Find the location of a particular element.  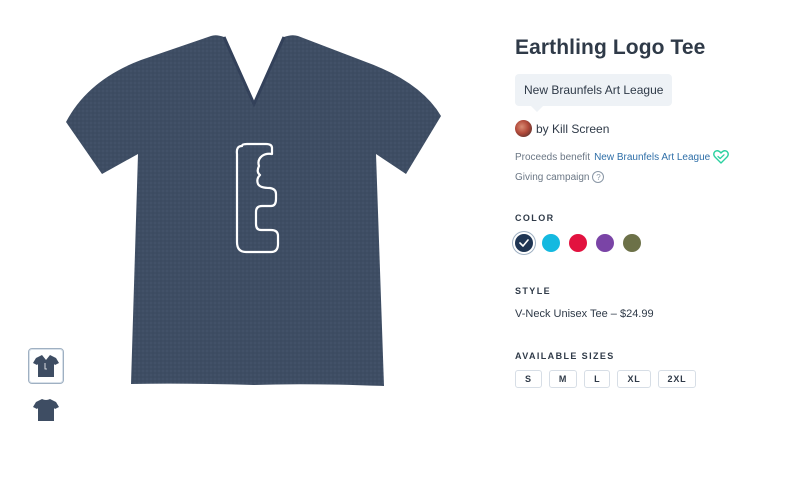

giving-campaign-line: Giving campaign ? is located at coordinates (560, 177).